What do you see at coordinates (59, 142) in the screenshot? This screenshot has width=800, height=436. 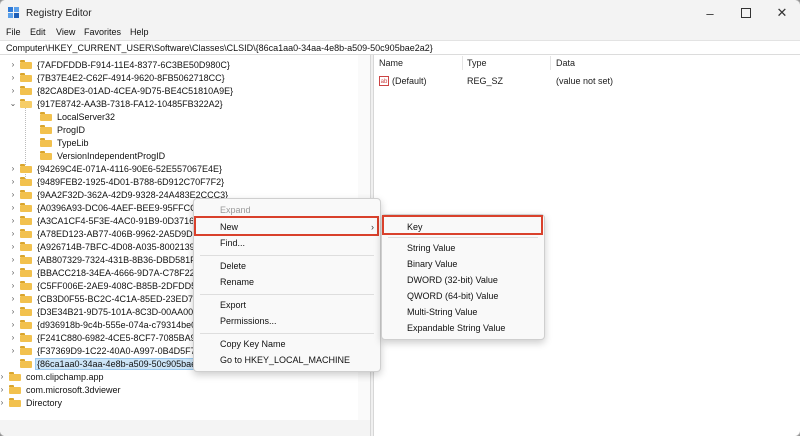 I see `tree-item: TypeLib` at bounding box center [59, 142].